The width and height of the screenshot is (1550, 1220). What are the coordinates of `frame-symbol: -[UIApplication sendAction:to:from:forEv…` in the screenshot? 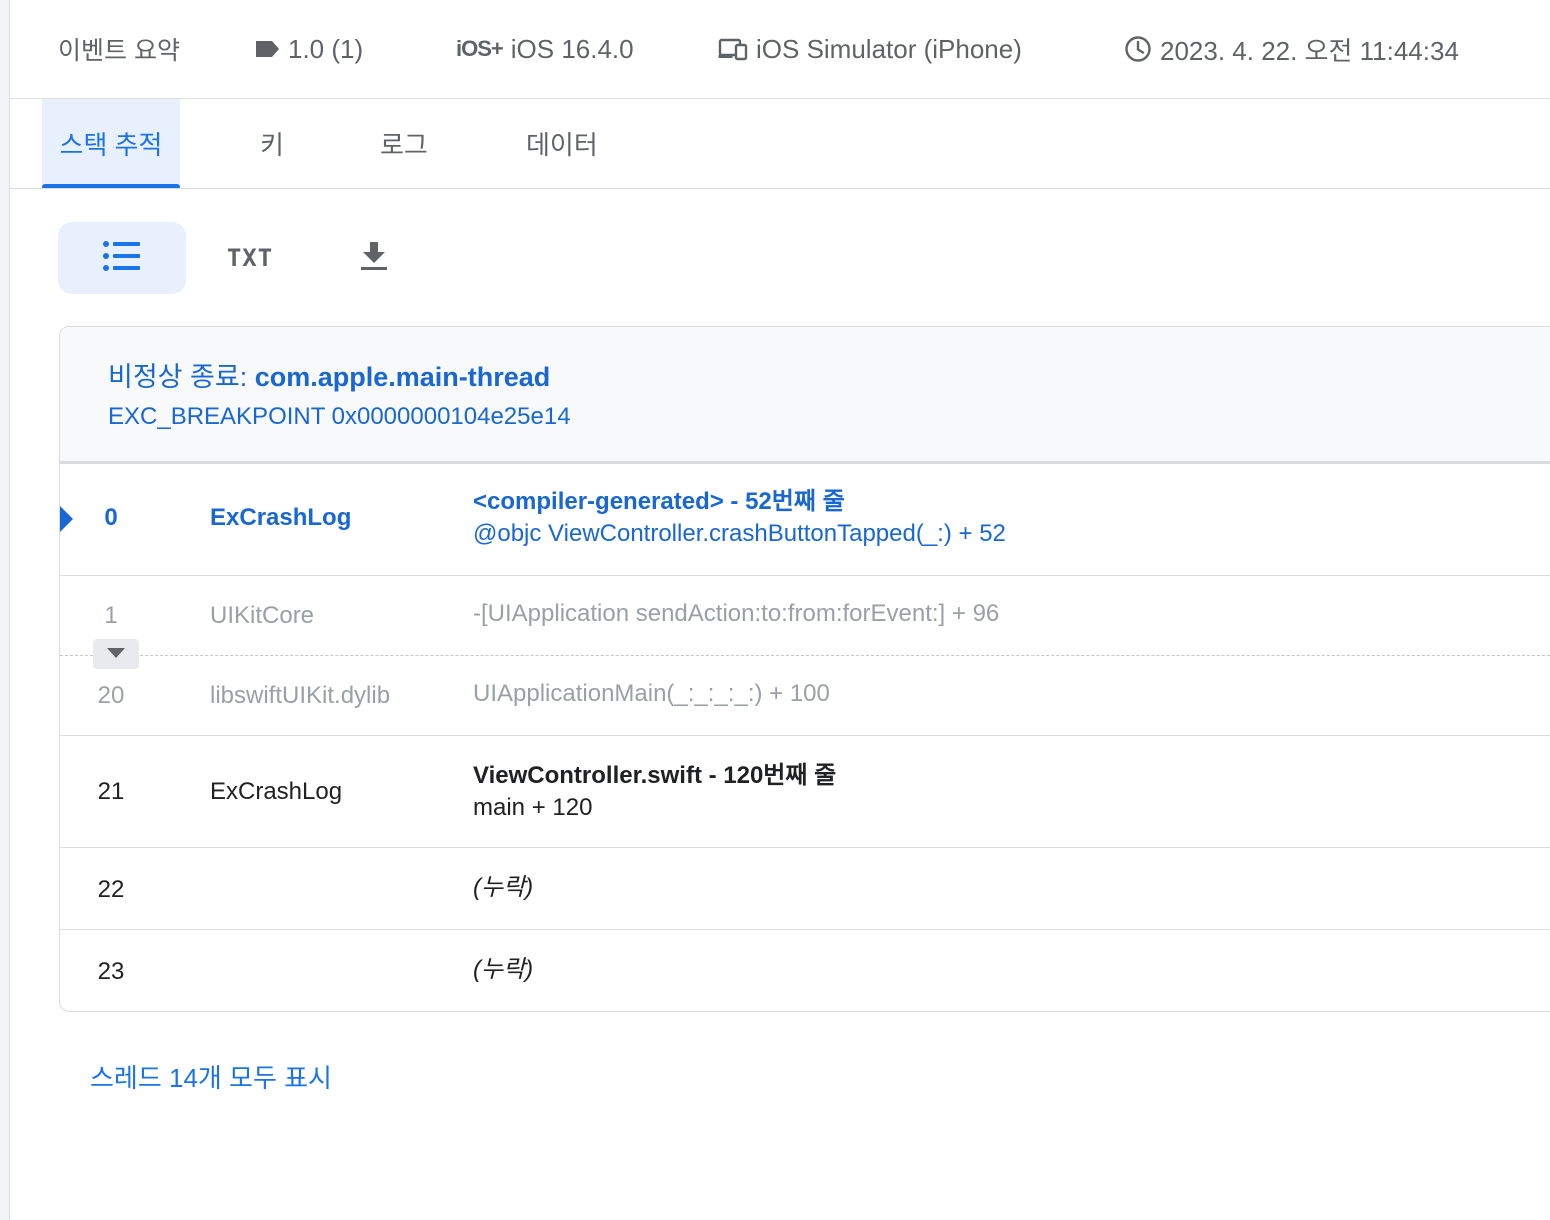 It's located at (736, 613).